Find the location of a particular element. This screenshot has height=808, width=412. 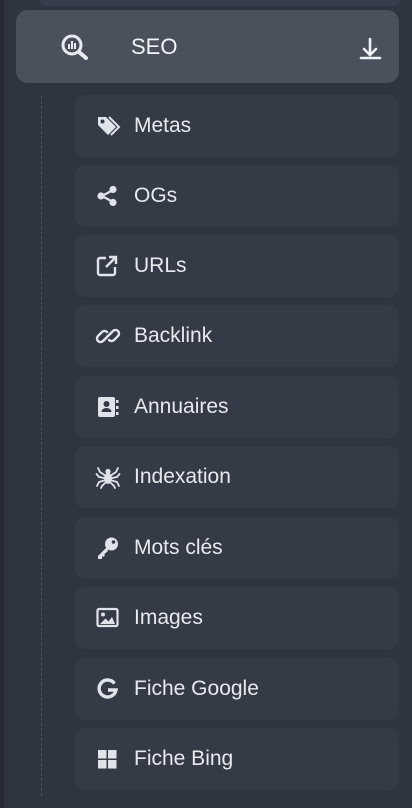

search-chart-icon is located at coordinates (75, 47).